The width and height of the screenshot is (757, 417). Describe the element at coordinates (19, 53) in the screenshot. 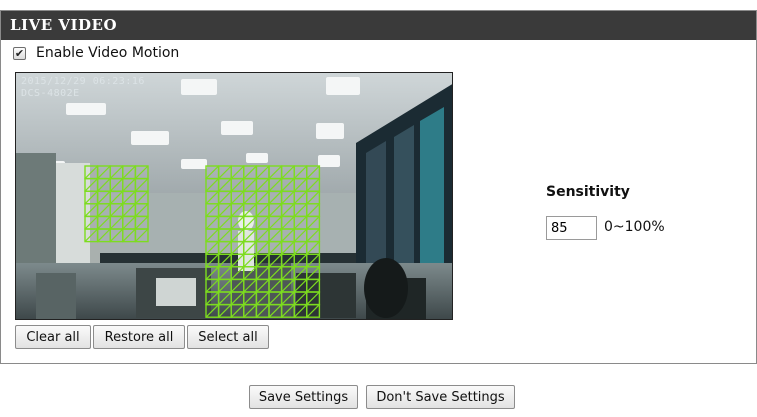

I see `enable-motion-checkbox: ✔` at that location.